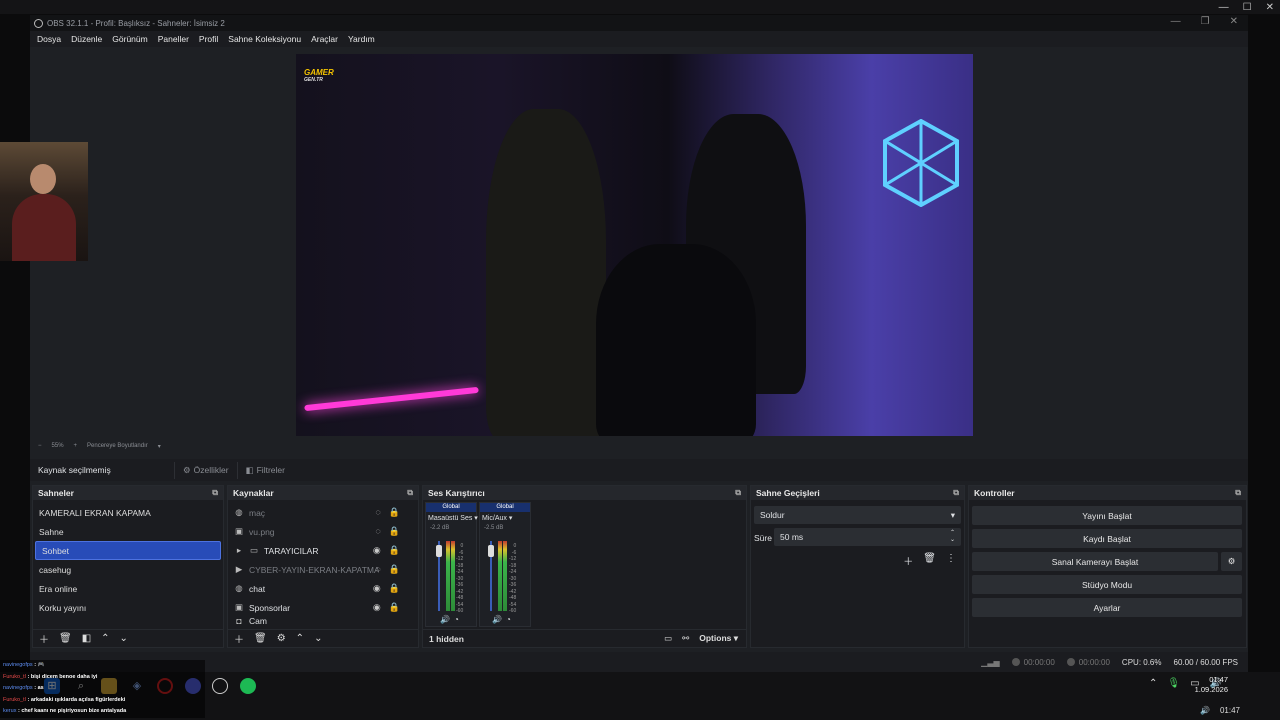  What do you see at coordinates (1270, 7) in the screenshot?
I see `close-icon: ✕` at bounding box center [1270, 7].